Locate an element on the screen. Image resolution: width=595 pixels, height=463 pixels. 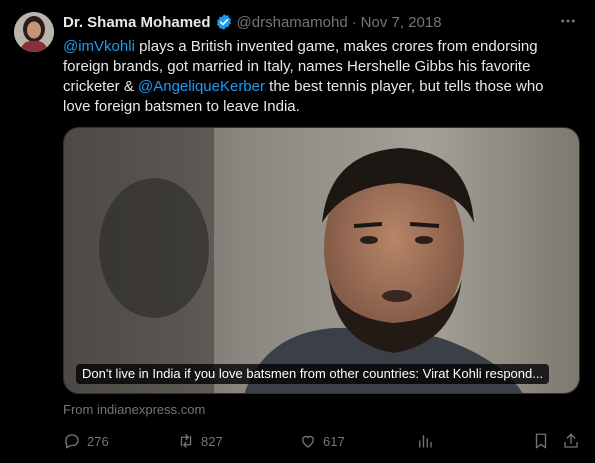
retweet-count: 827 is located at coordinates (212, 441).